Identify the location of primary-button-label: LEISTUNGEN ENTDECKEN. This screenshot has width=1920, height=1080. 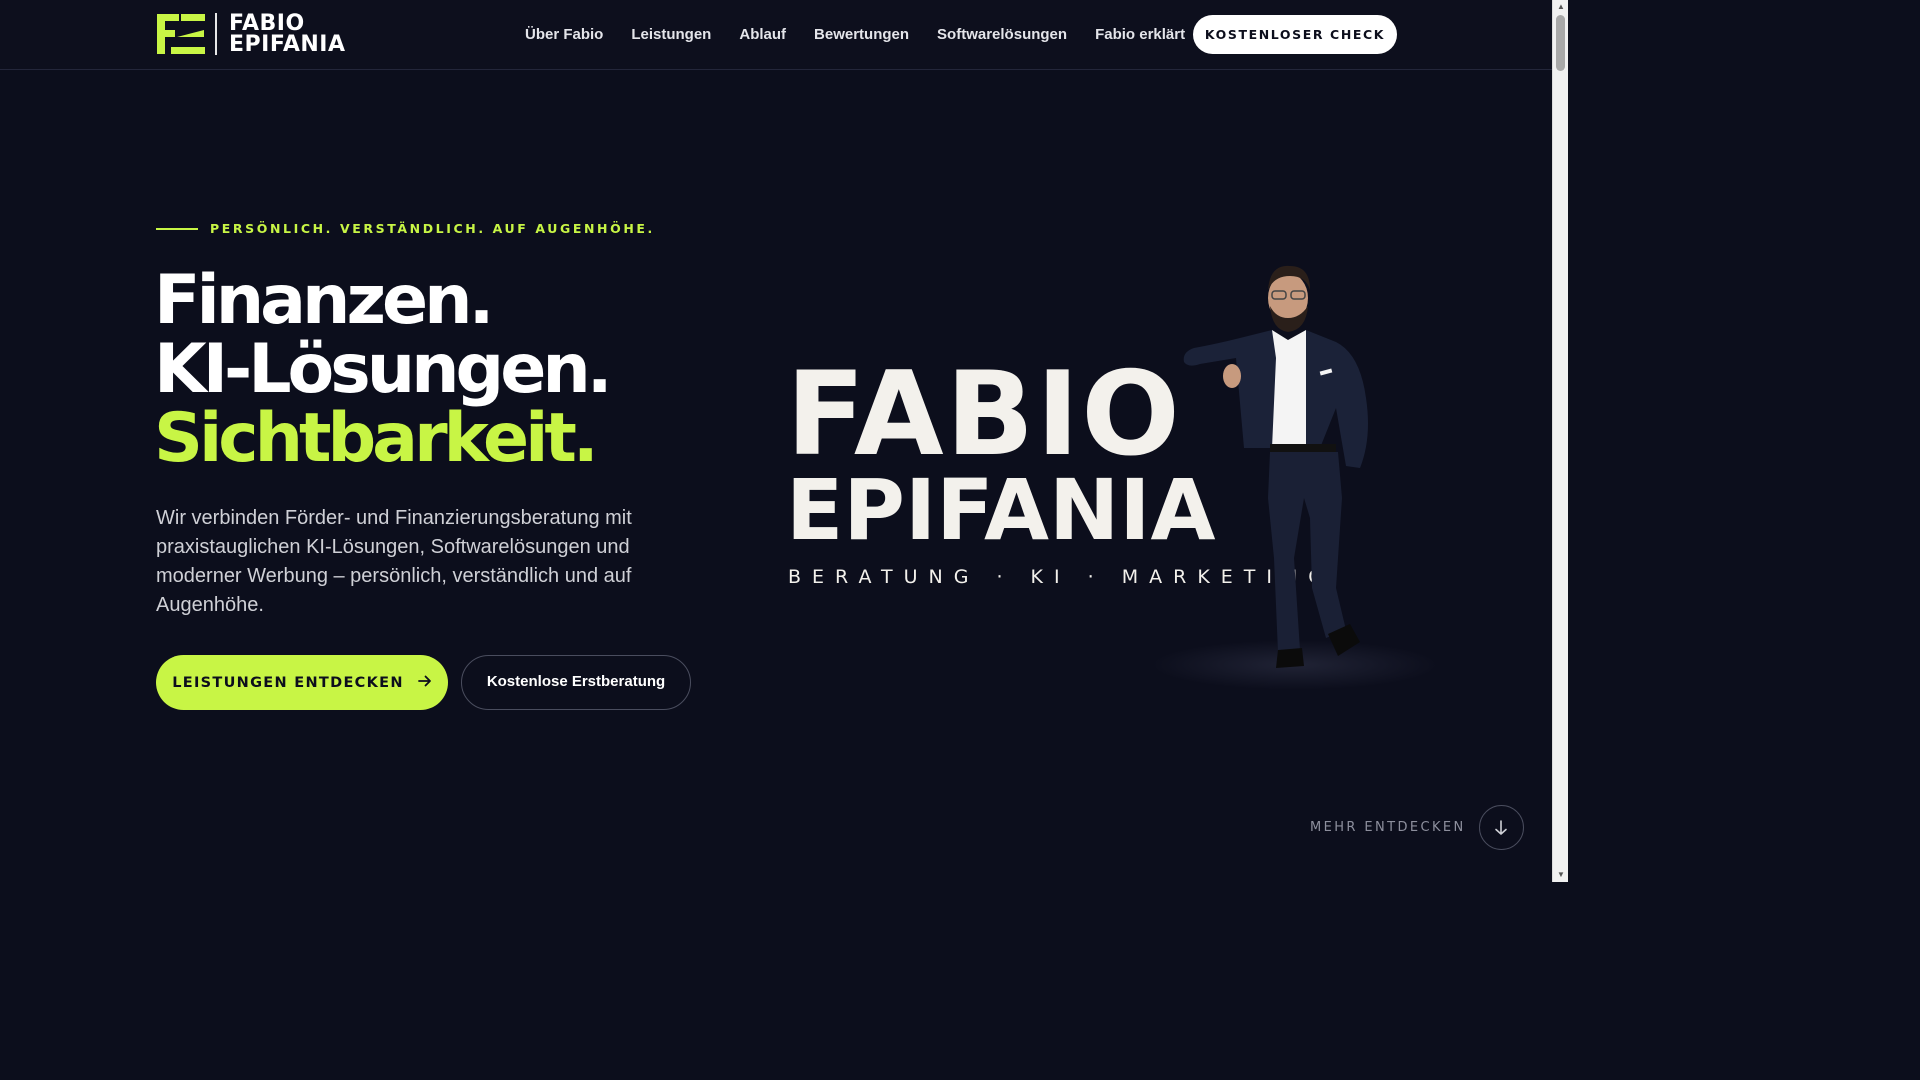
(288, 682).